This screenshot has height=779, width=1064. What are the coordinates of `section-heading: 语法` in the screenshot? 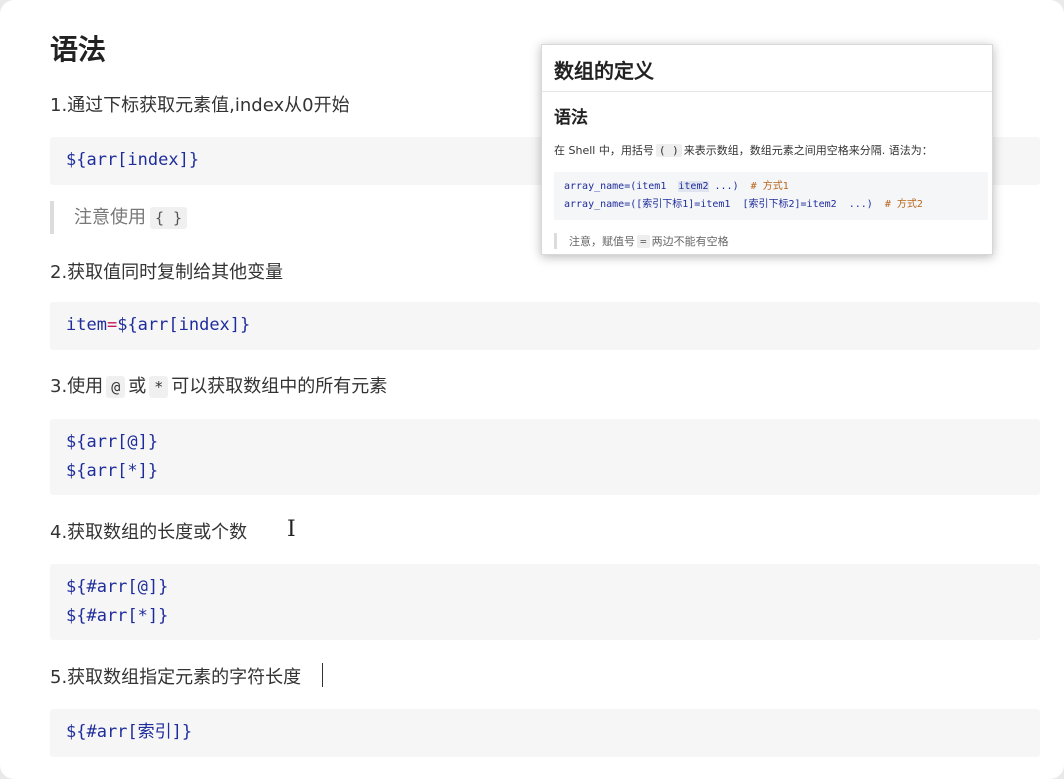 It's located at (78, 49).